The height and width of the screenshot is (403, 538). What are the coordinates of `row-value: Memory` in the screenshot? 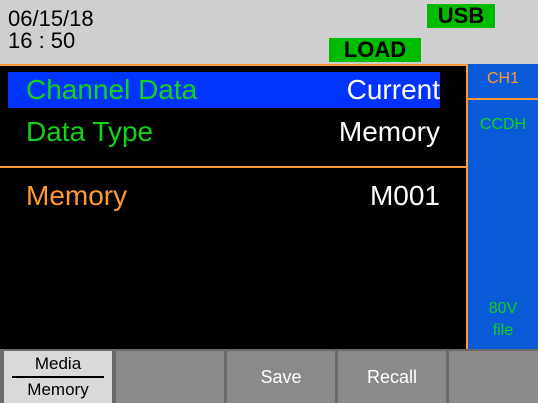 It's located at (389, 131).